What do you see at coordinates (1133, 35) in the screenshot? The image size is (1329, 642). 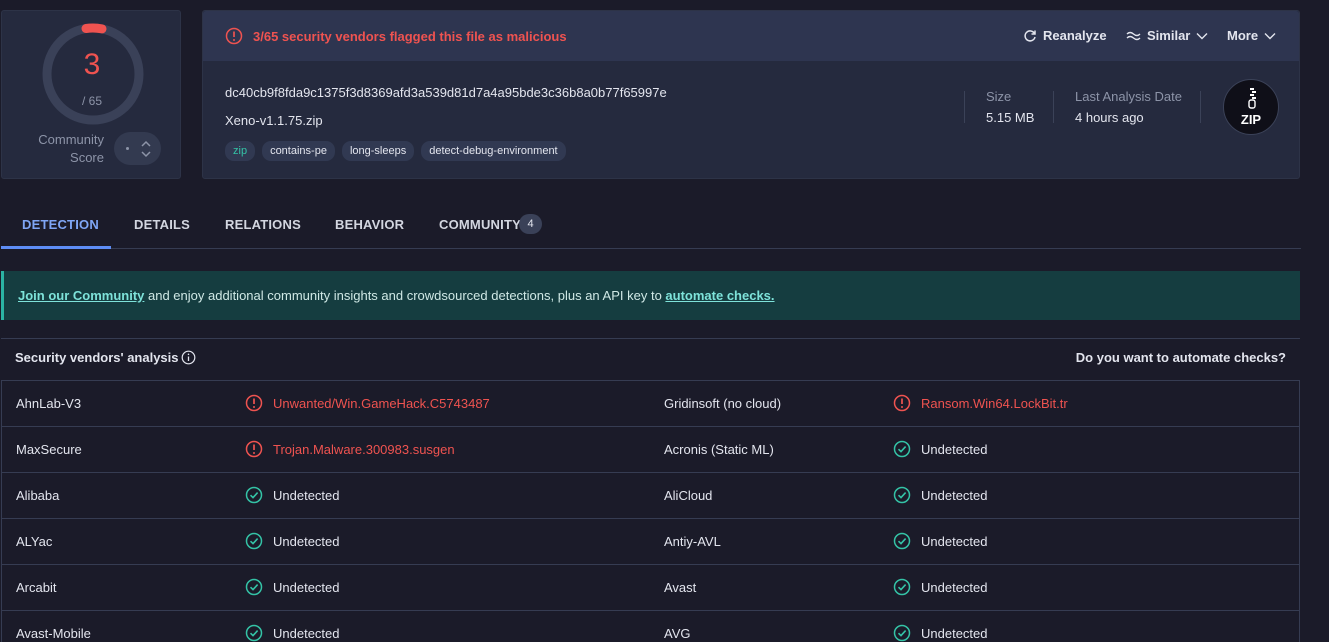 I see `similar-icon` at bounding box center [1133, 35].